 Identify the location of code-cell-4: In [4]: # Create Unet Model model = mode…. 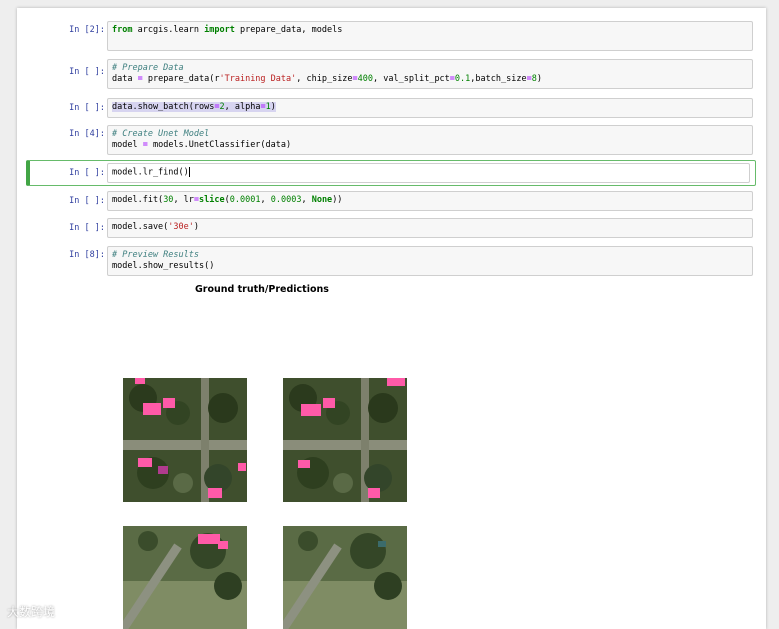
(390, 140).